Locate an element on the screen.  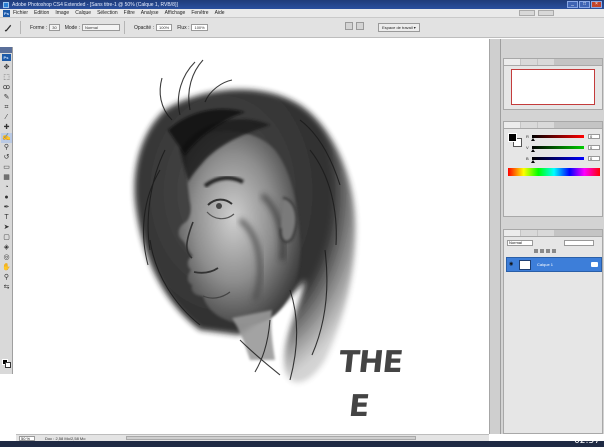
minimize-button: _ is located at coordinates (572, 4).